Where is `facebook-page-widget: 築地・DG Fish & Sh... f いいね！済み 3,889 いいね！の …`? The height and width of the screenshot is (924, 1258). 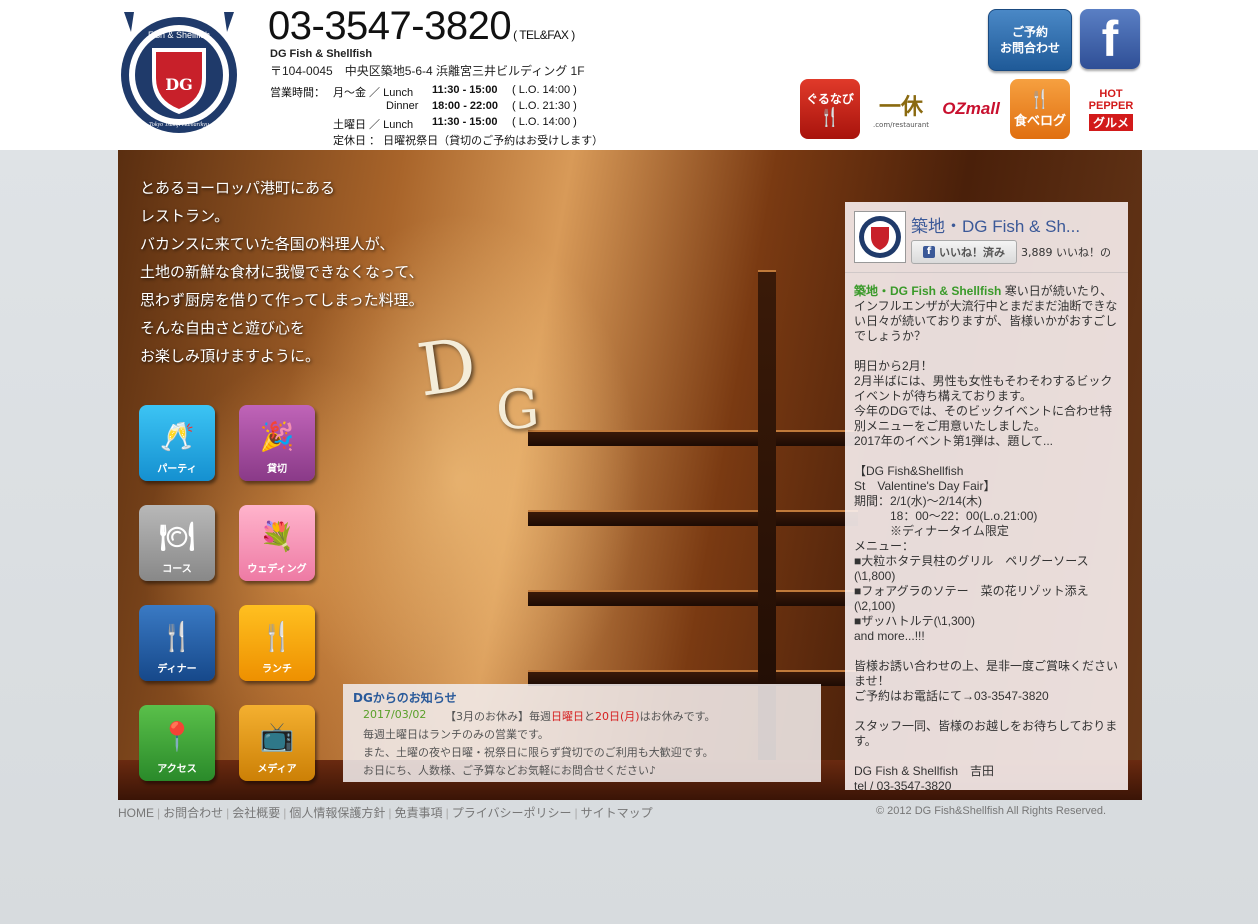 facebook-page-widget: 築地・DG Fish & Sh... f いいね！済み 3,889 いいね！の … is located at coordinates (986, 496).